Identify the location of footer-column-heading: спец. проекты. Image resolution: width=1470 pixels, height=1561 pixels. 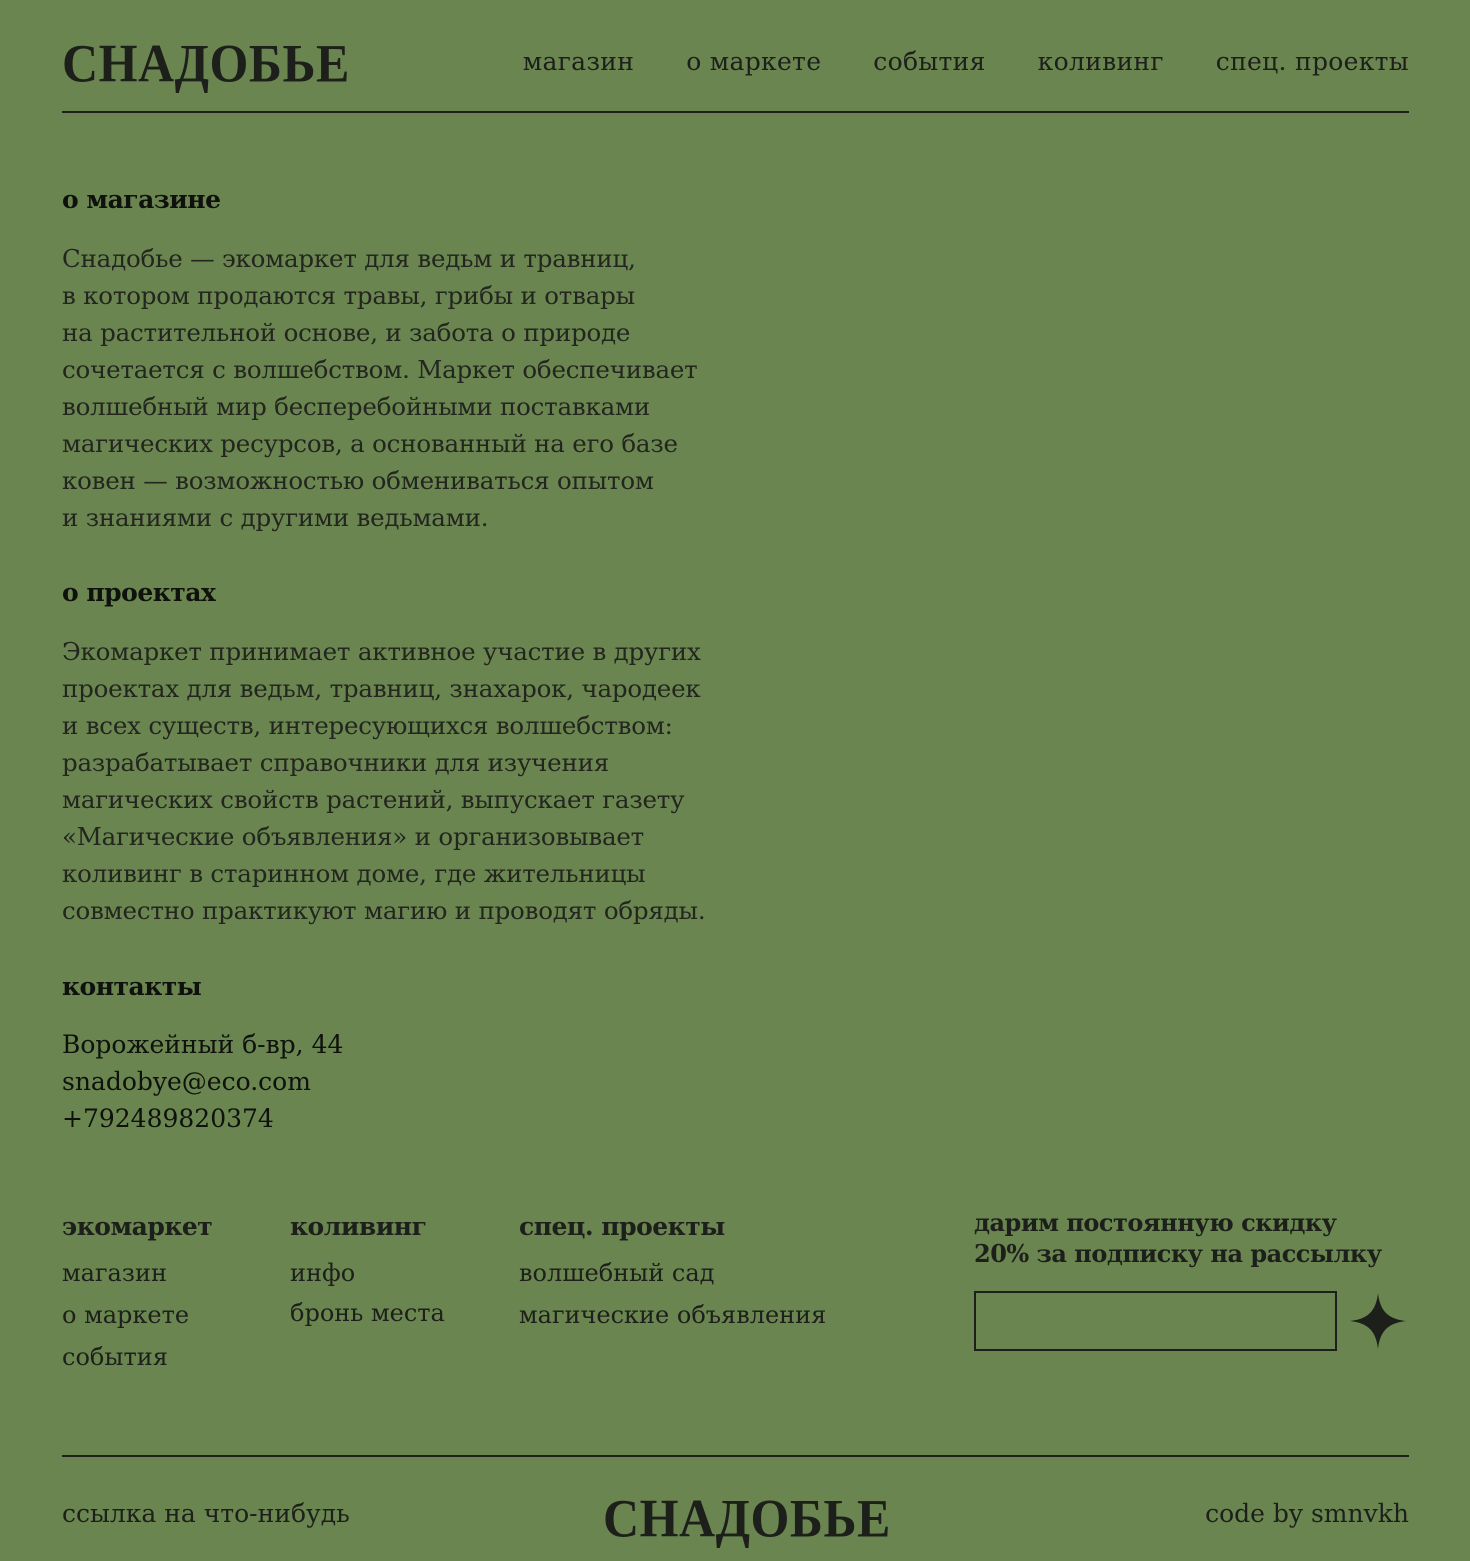
(622, 1226).